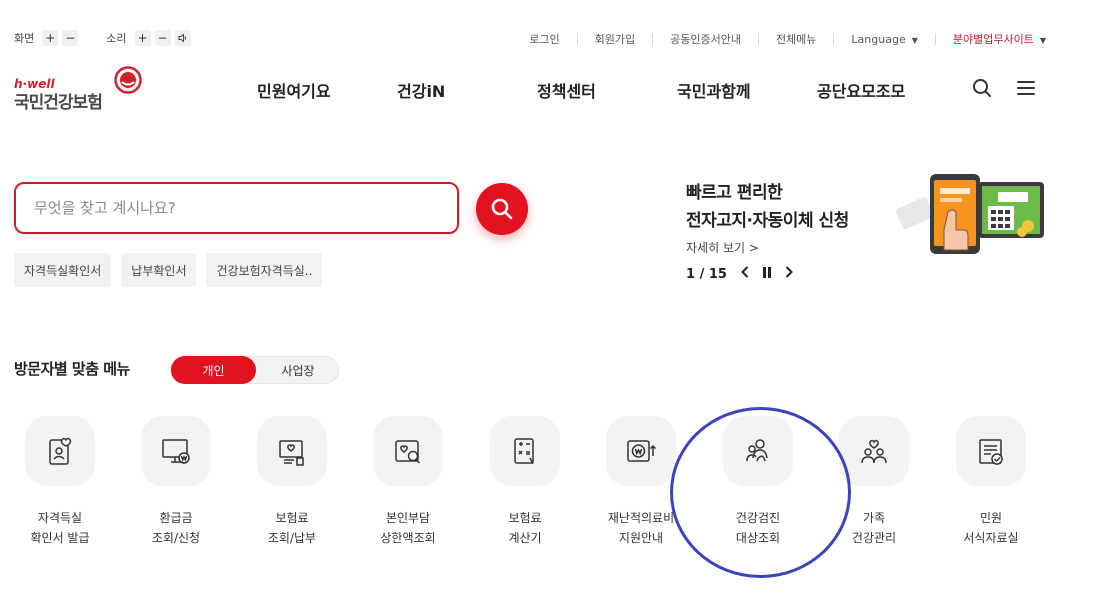 This screenshot has width=1094, height=594. What do you see at coordinates (116, 38) in the screenshot?
I see `sound-label: 소리` at bounding box center [116, 38].